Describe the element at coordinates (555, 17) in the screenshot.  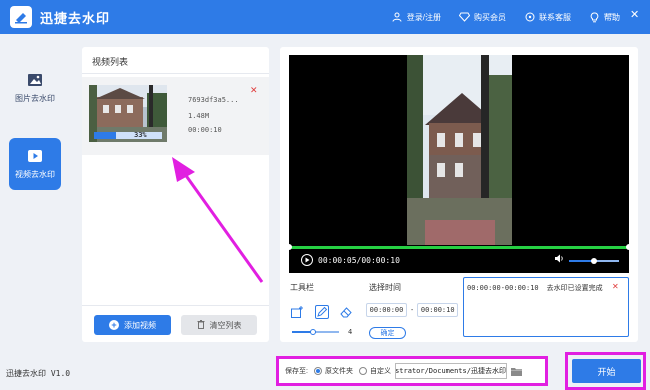
I see `customer-service-label: 联系客服` at that location.